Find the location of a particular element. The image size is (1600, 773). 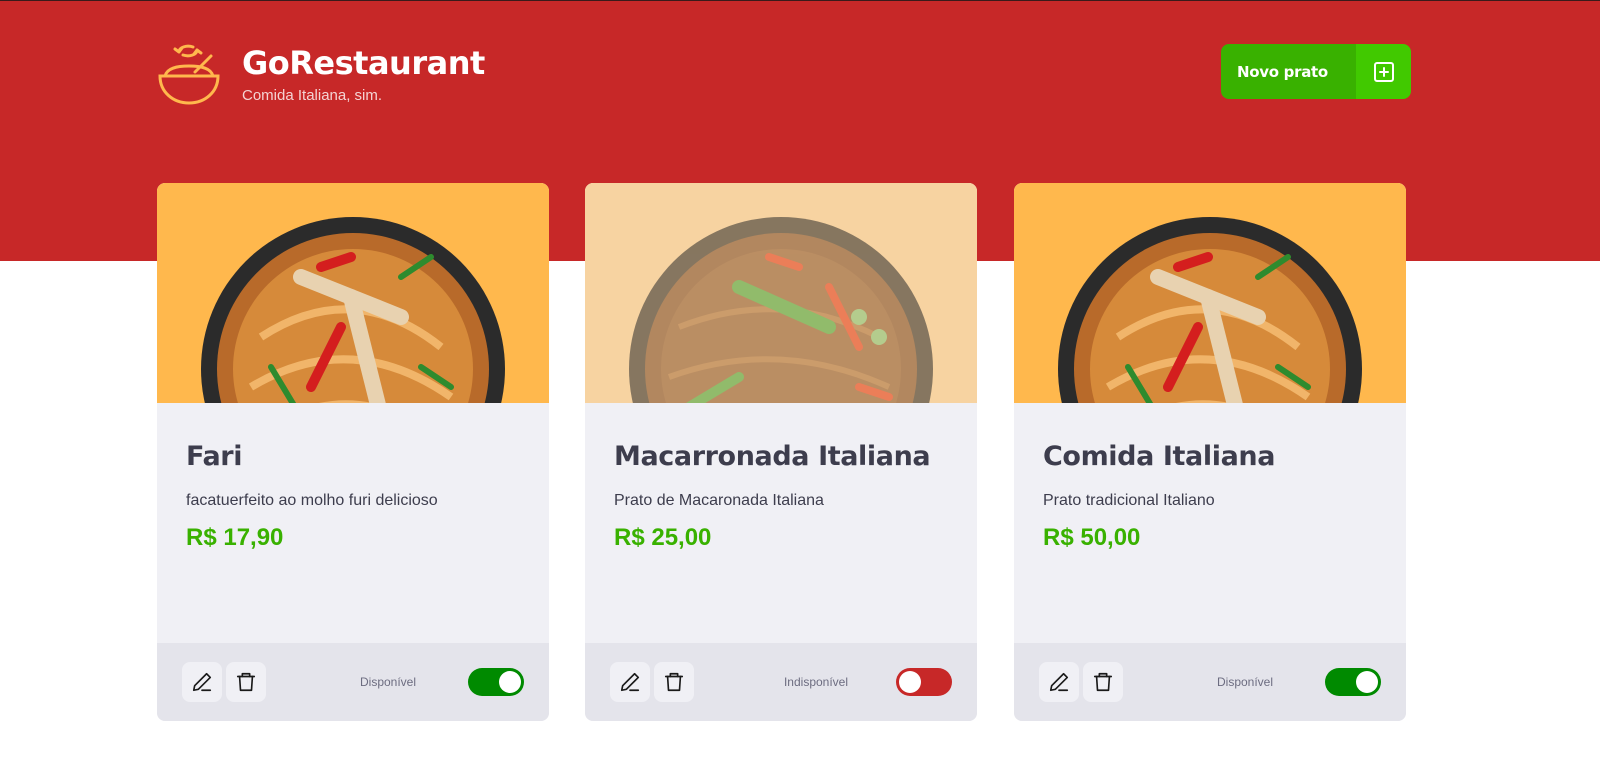

dish-name: Macarronada Italiana is located at coordinates (772, 456).